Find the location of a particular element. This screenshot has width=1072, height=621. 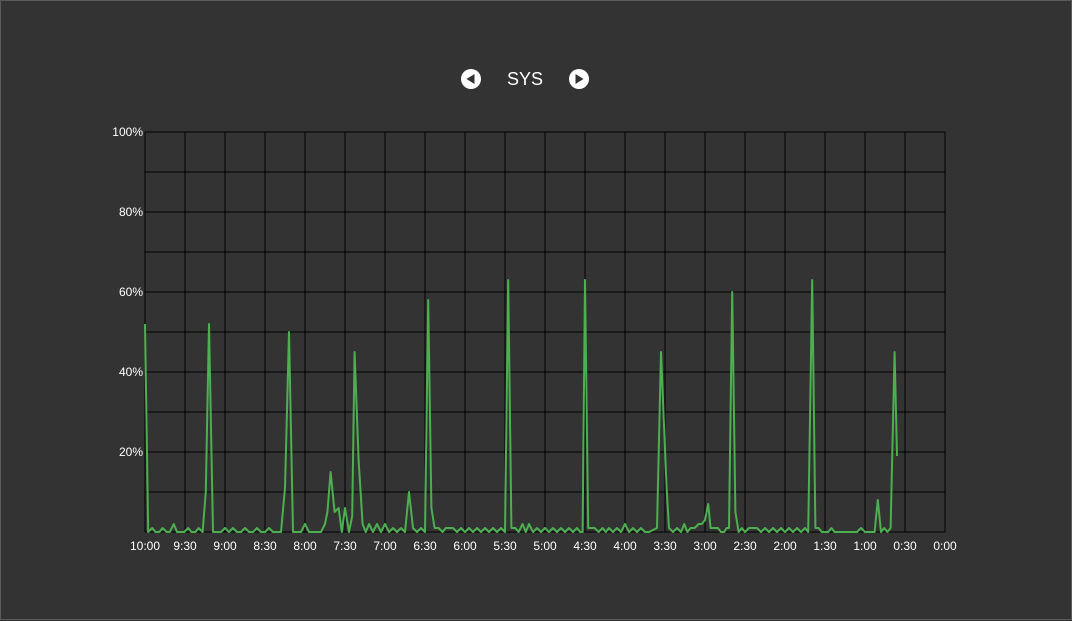

x-tick-label: 7:30 is located at coordinates (345, 546).